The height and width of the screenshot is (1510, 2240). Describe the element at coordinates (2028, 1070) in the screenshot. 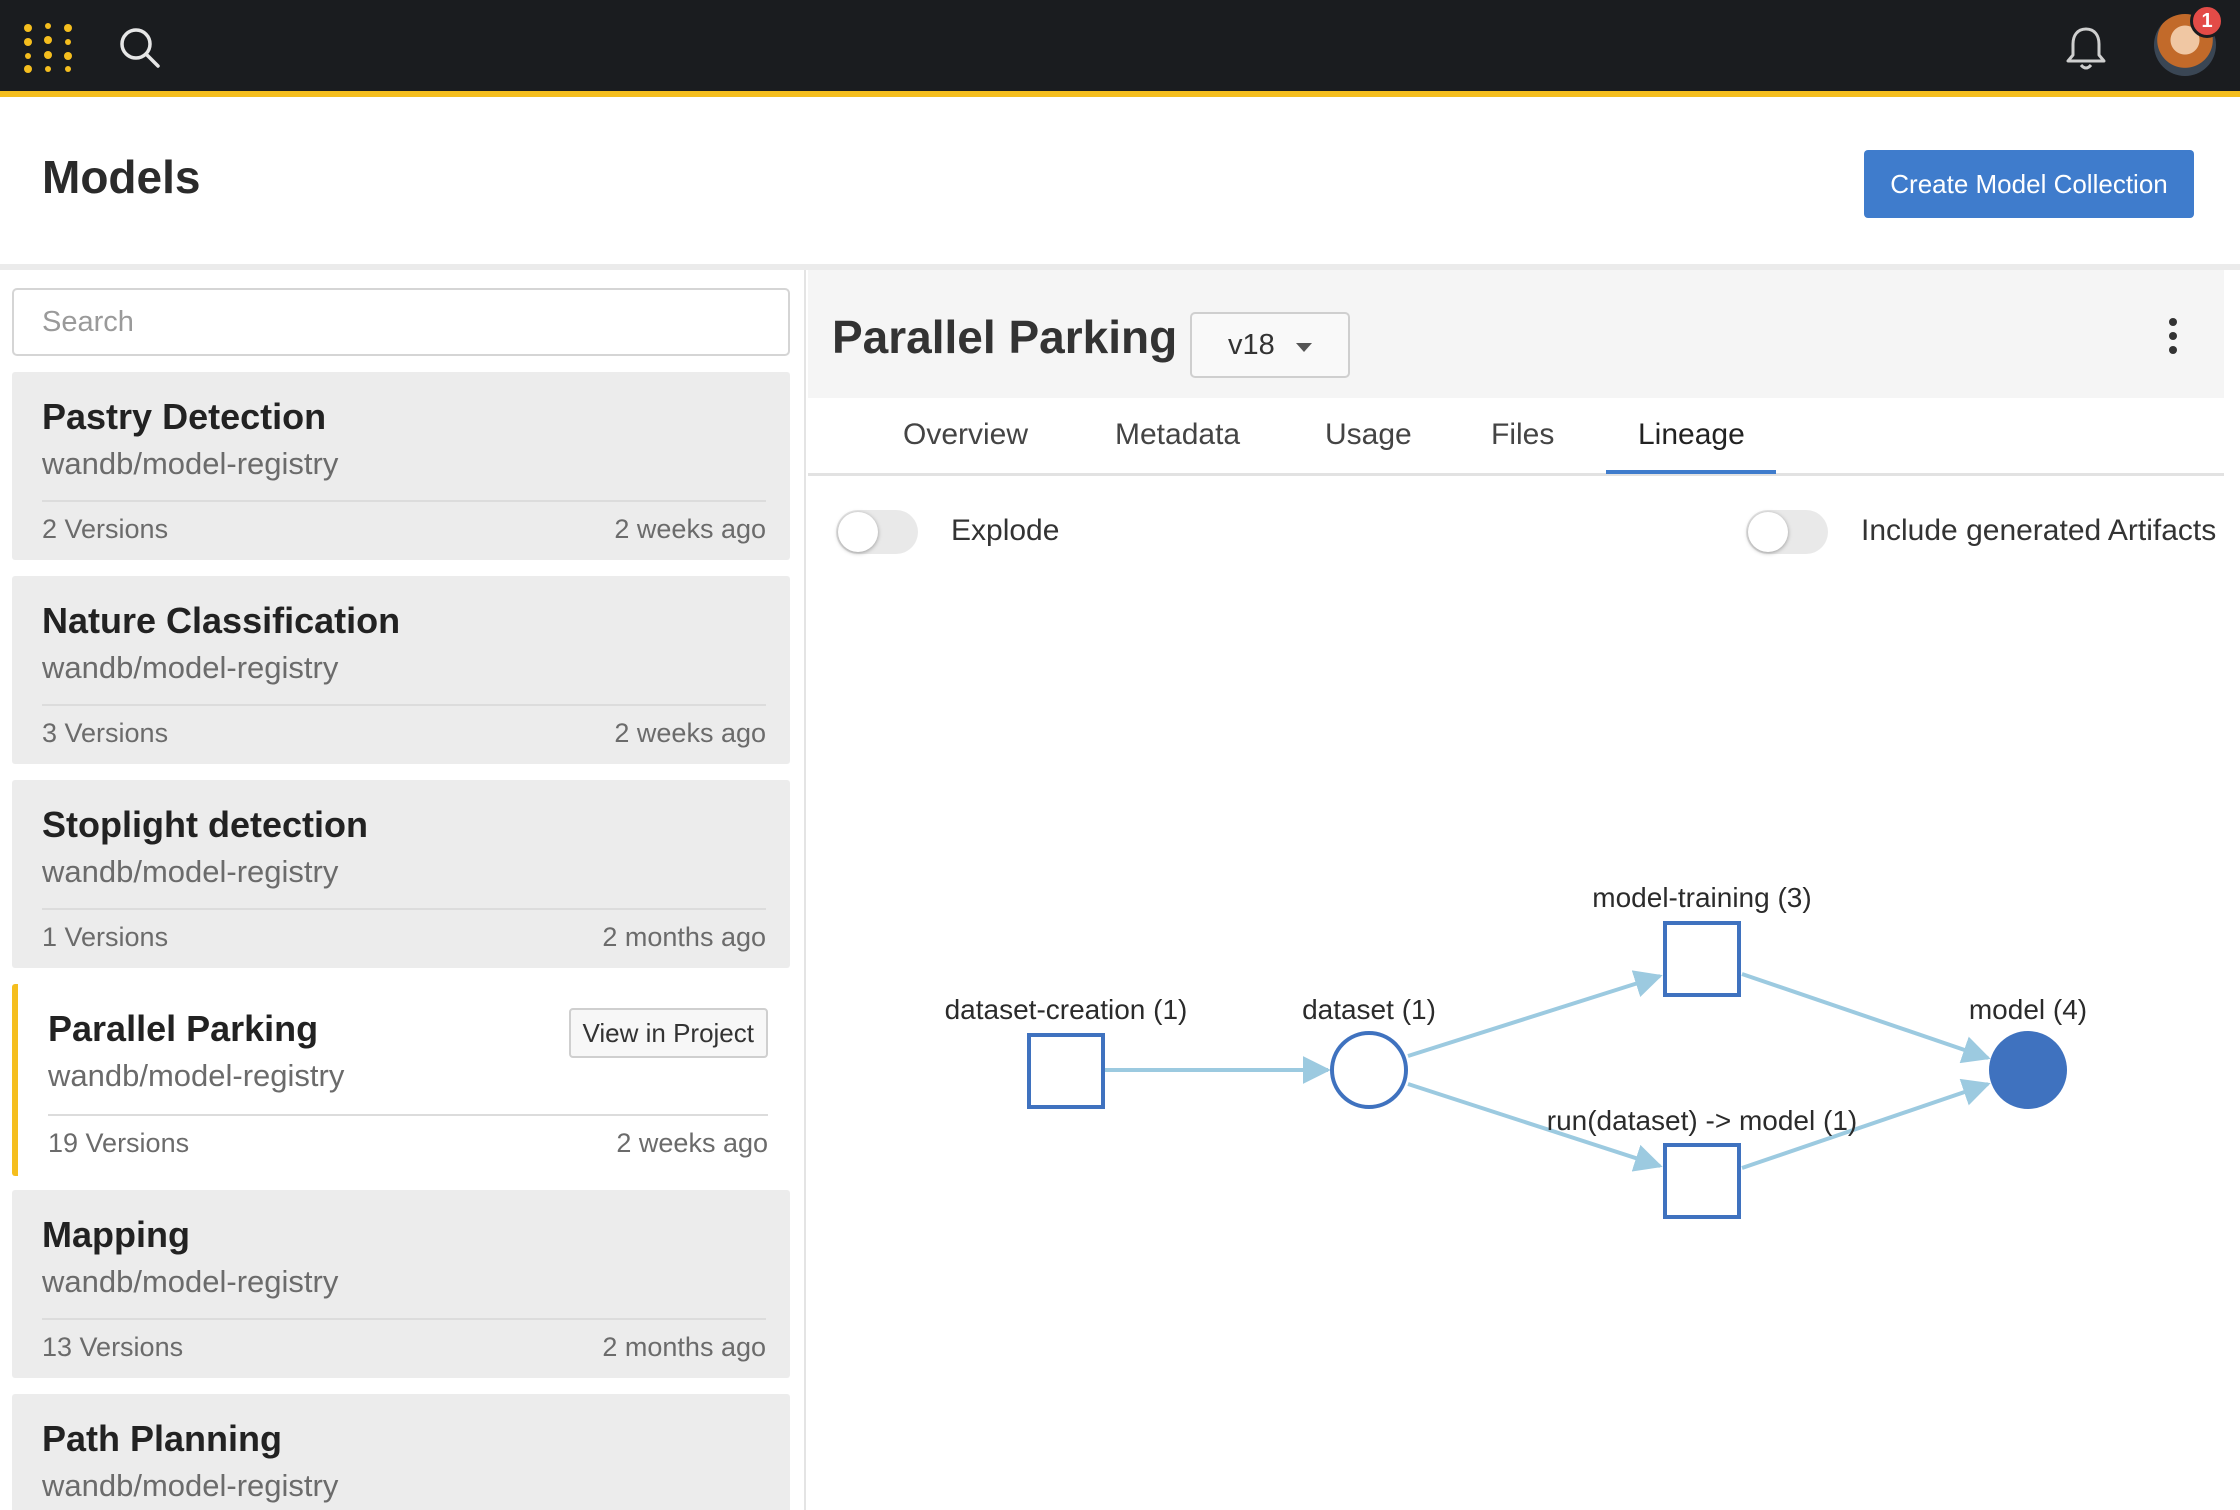

I see `node-model` at that location.